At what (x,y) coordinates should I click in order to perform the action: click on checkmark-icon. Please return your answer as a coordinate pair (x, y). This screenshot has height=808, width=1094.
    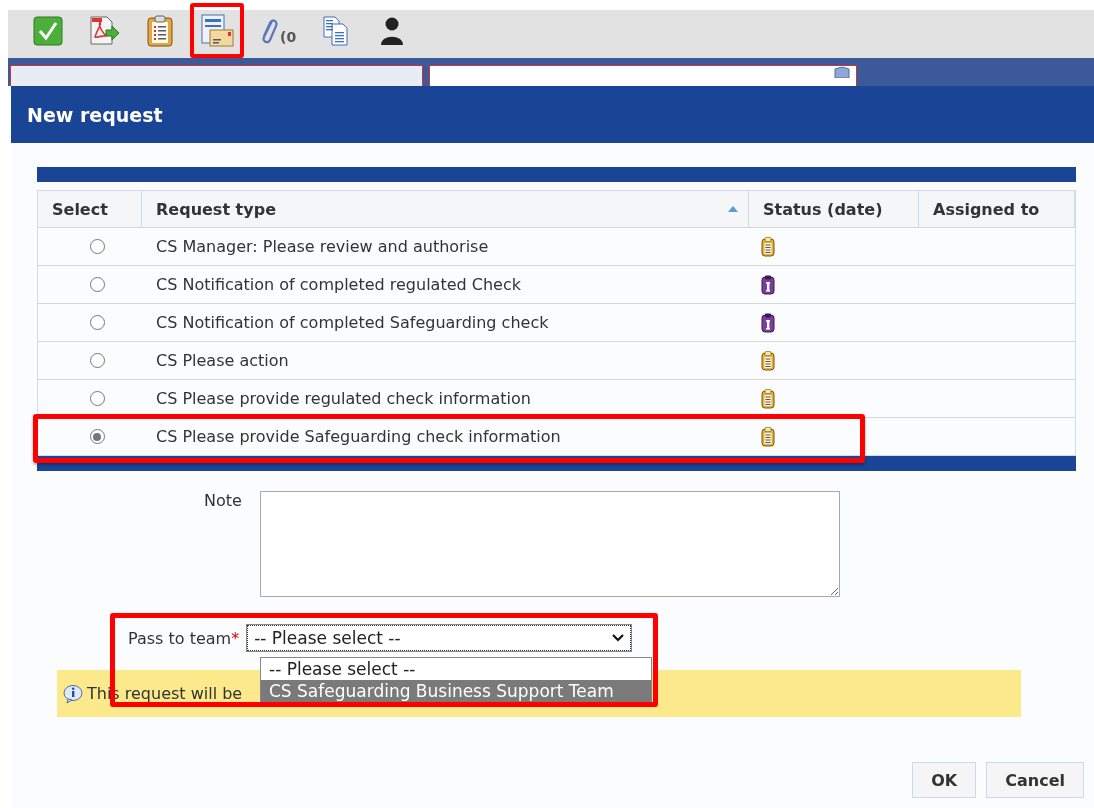
    Looking at the image, I should click on (48, 30).